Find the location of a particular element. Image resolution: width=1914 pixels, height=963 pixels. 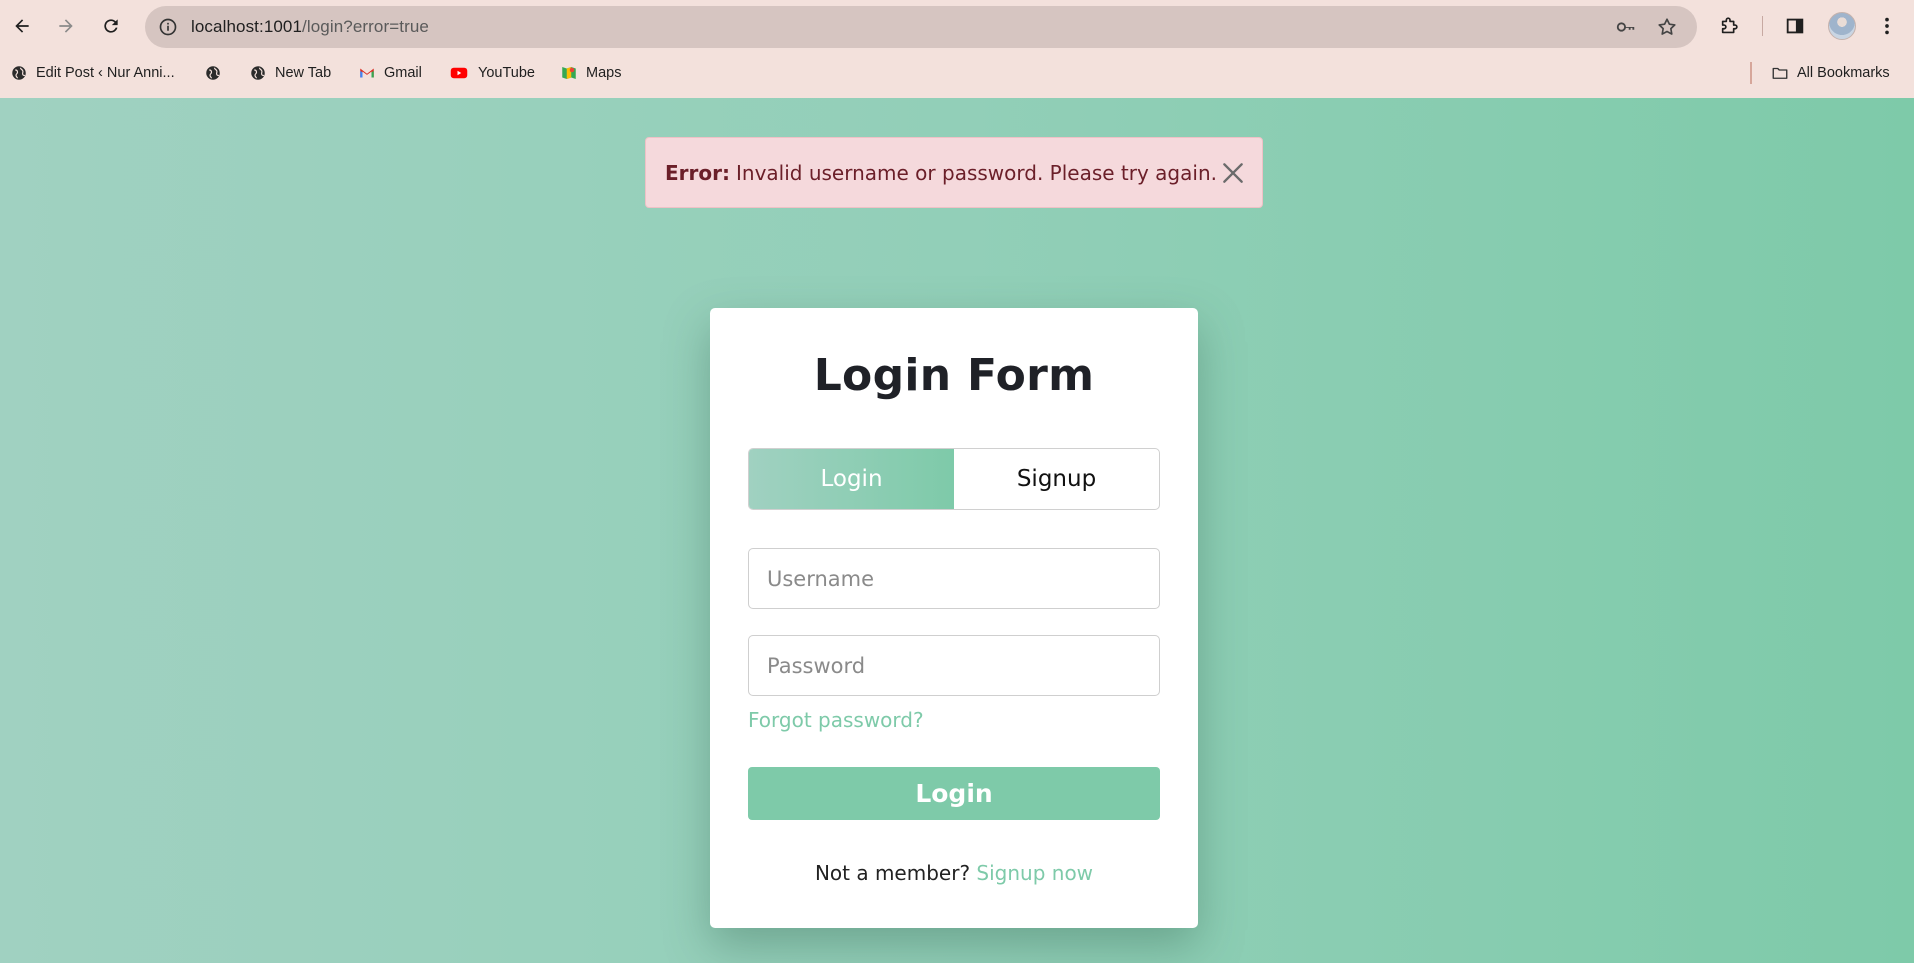

alert-prefix: Error: is located at coordinates (697, 172).